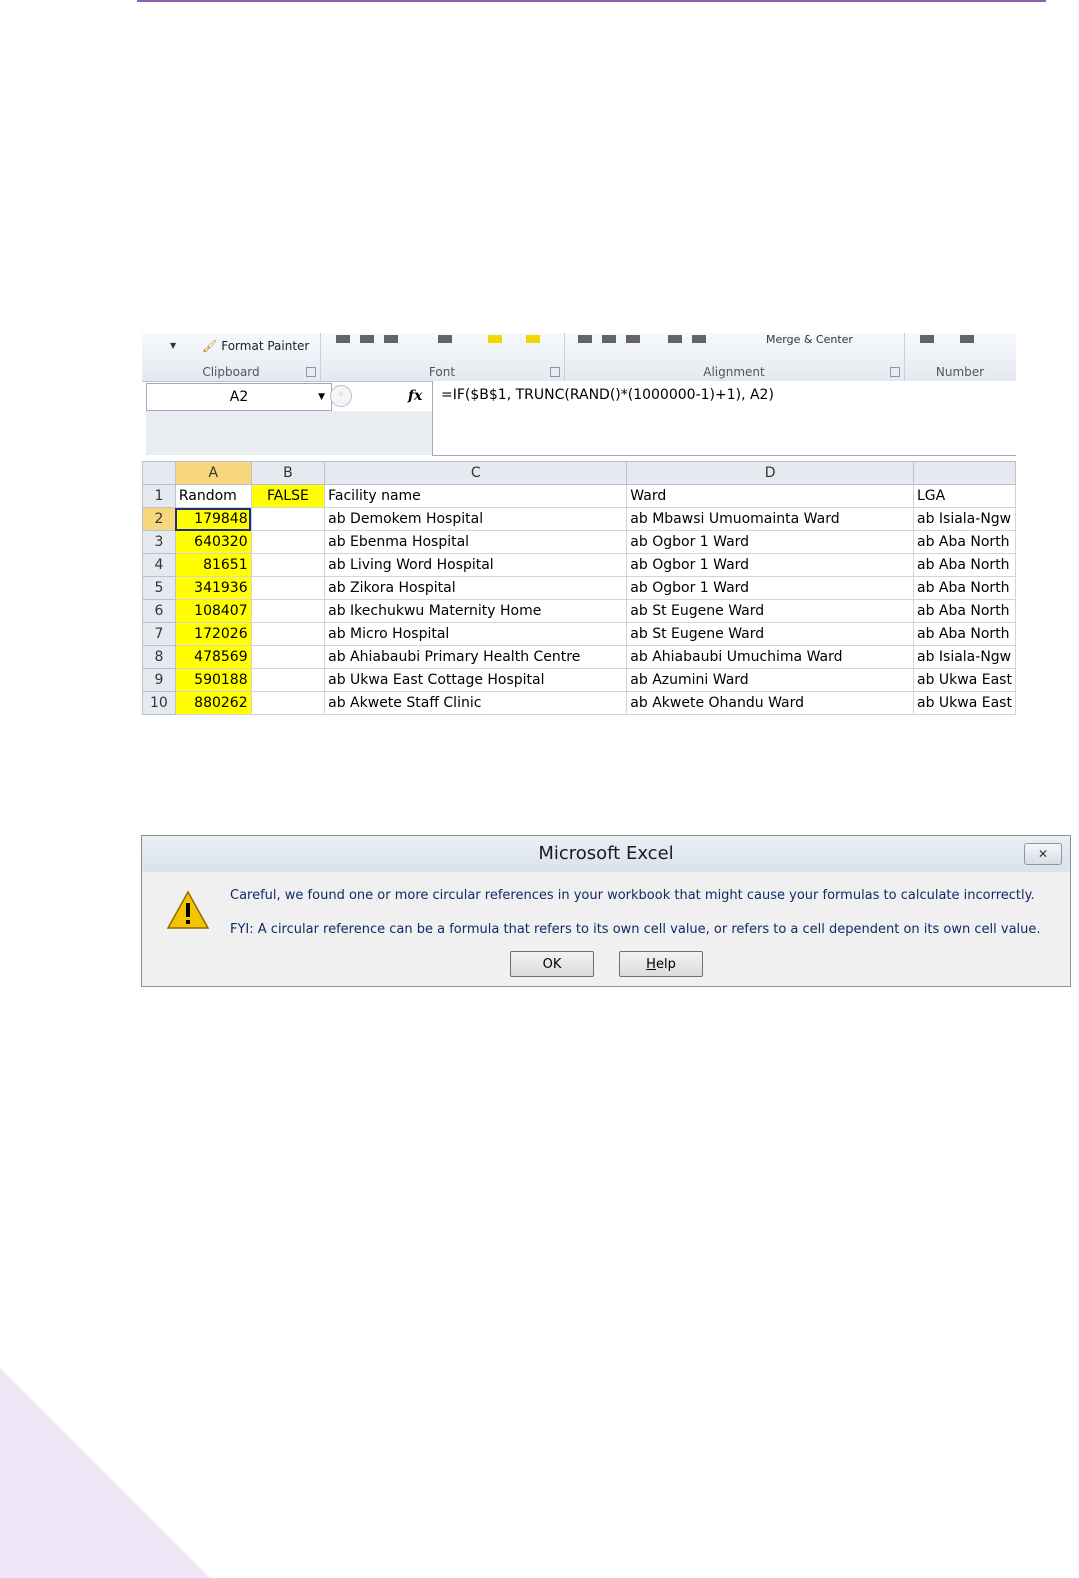  I want to click on cell-random: 640320, so click(213, 542).